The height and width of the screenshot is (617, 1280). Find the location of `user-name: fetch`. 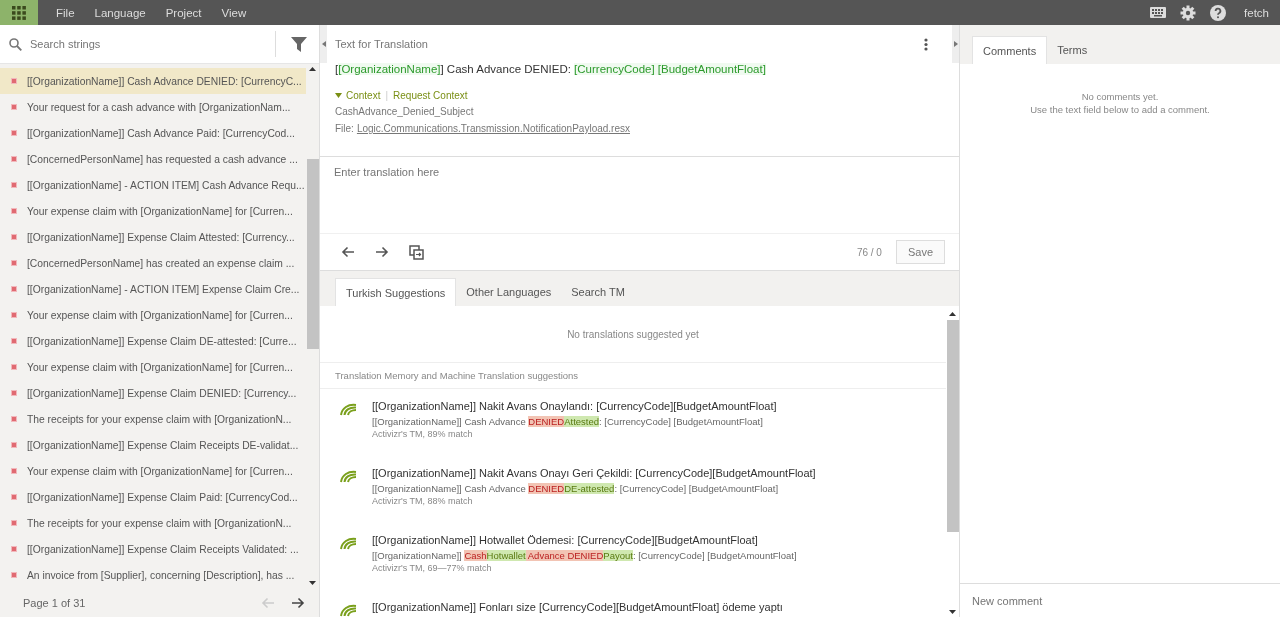

user-name: fetch is located at coordinates (1256, 12).